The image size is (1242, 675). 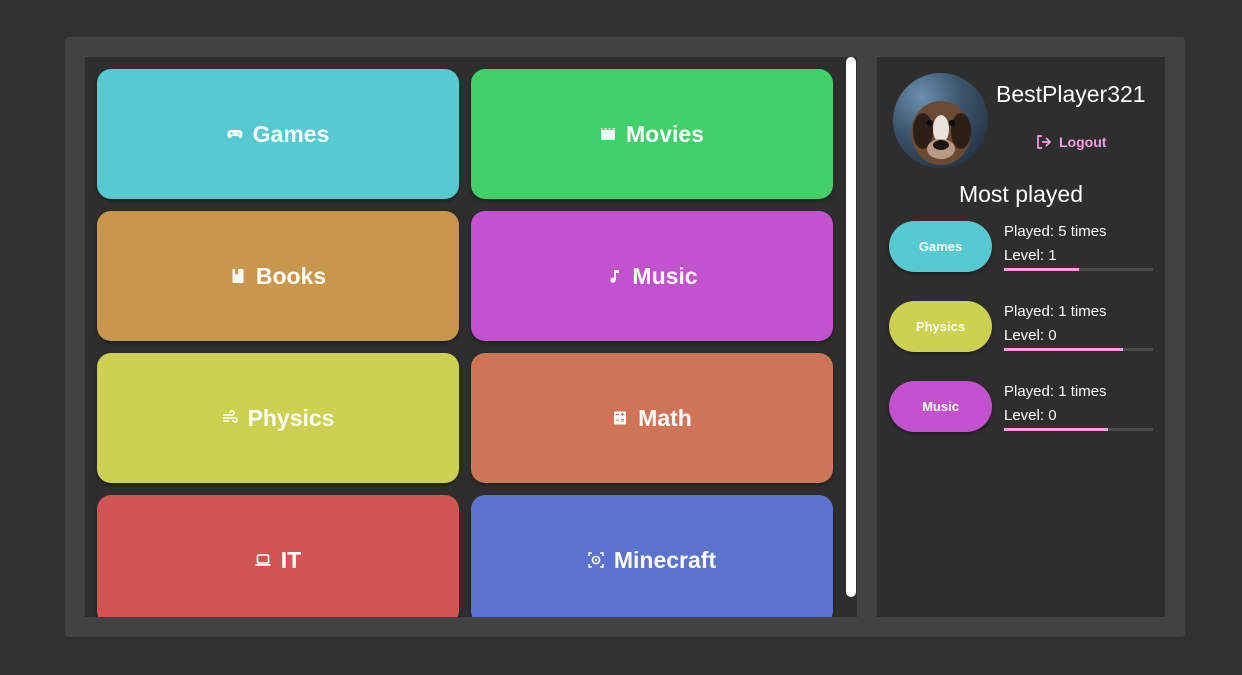 I want to click on scrollbar, so click(x=851, y=337).